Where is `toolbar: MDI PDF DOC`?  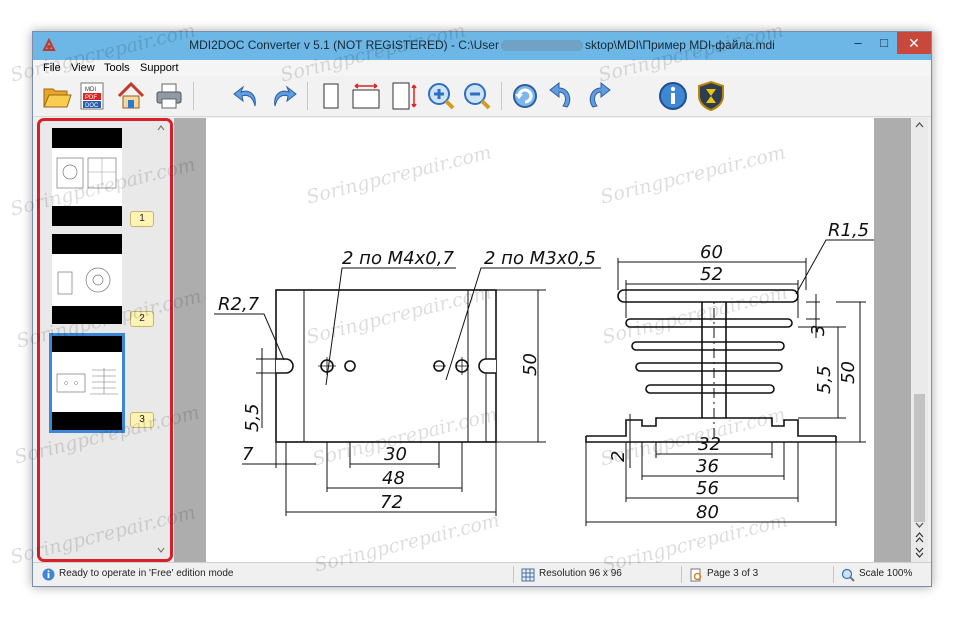 toolbar: MDI PDF DOC is located at coordinates (482, 96).